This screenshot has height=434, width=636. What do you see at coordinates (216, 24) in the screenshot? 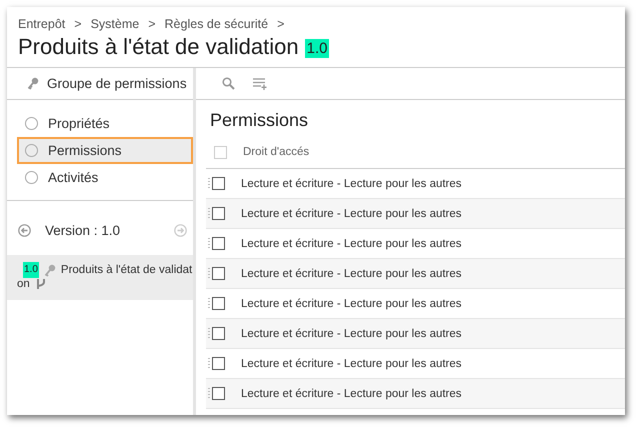
I see `breadcrumb-link: Règles de sécurité` at bounding box center [216, 24].